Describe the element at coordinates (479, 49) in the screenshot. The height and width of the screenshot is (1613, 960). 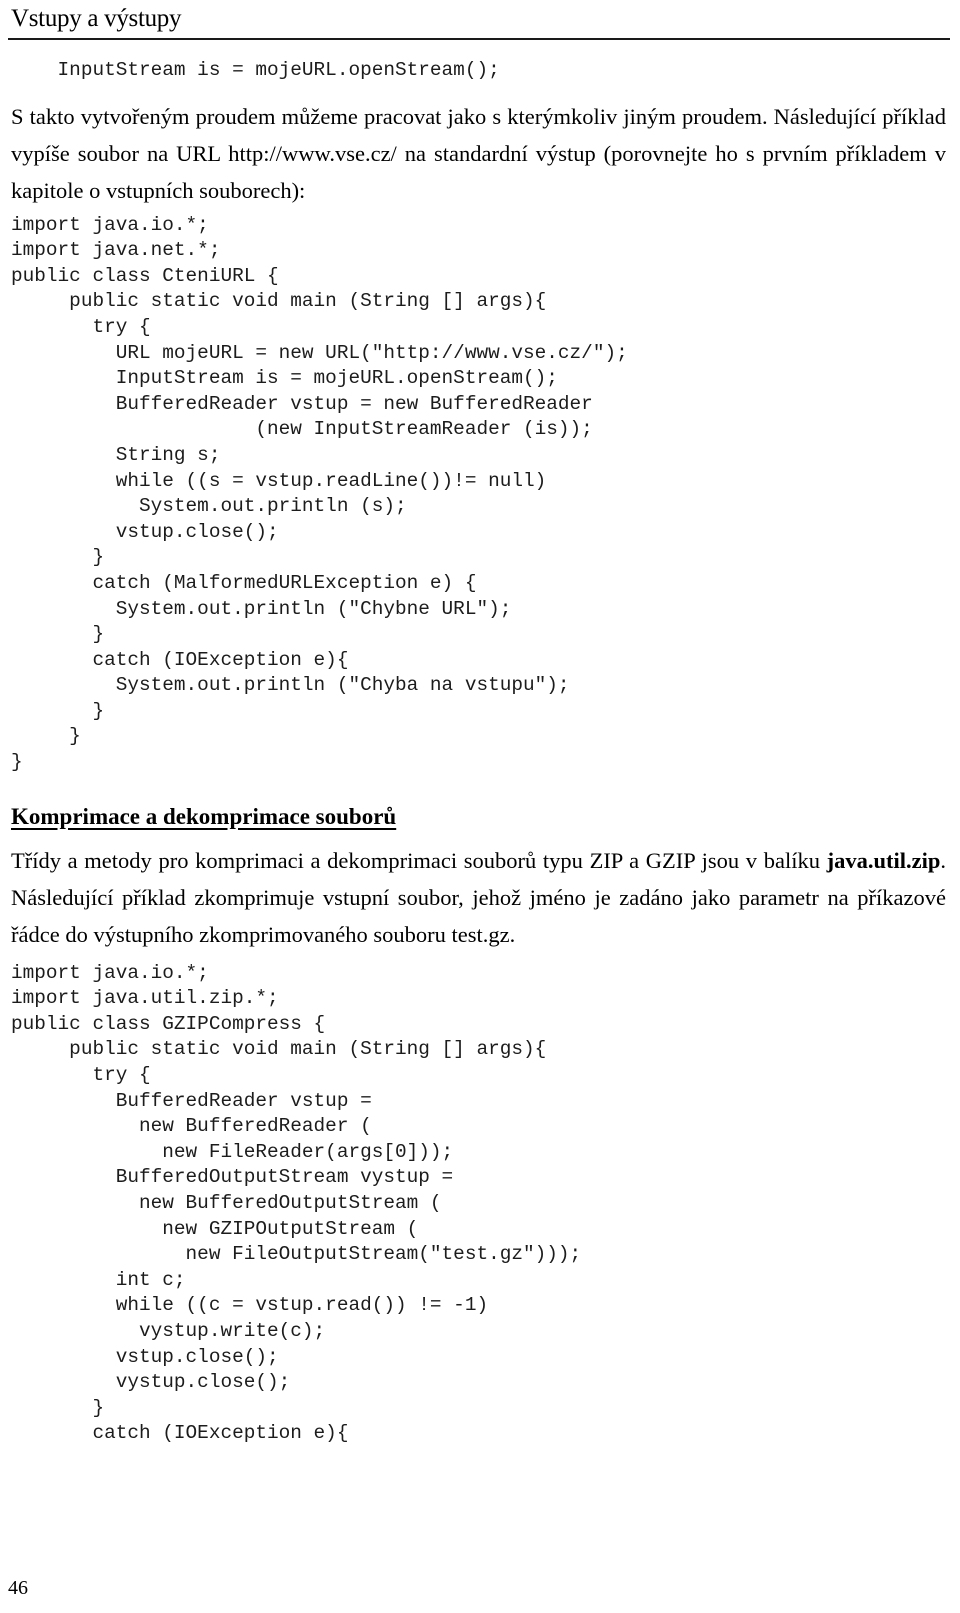
I see `spacer-after-header` at that location.